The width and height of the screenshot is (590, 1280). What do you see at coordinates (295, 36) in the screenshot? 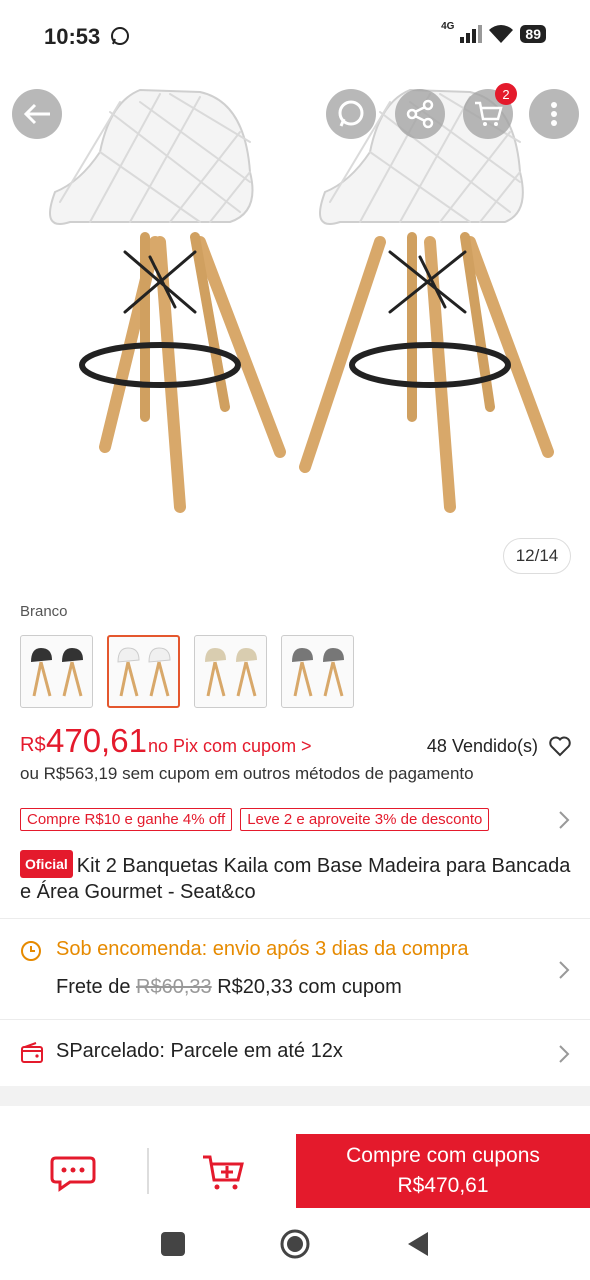
I see `status-bar: 10:53 4G 89` at bounding box center [295, 36].